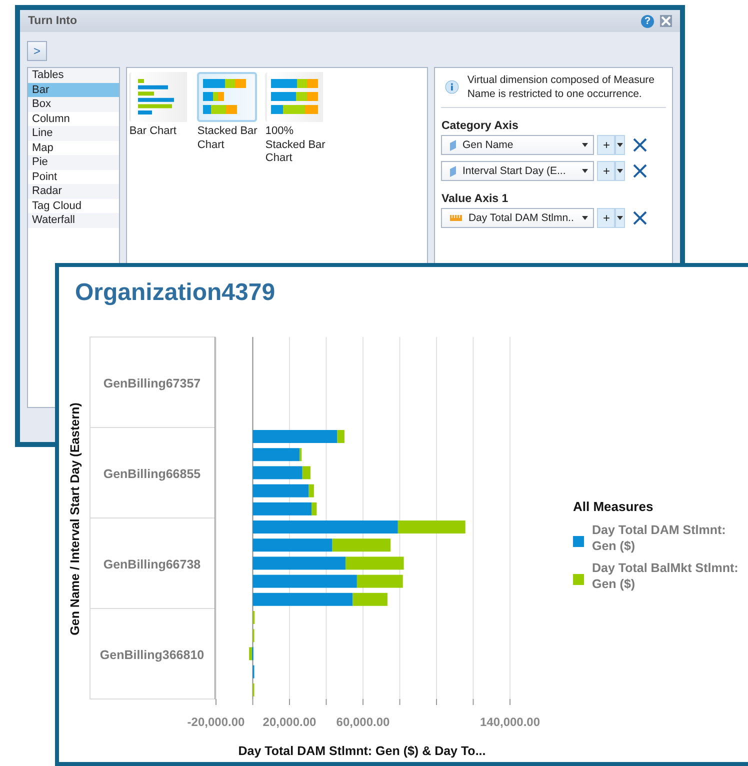 The image size is (748, 766). What do you see at coordinates (613, 506) in the screenshot?
I see `legend-title: All Measures` at bounding box center [613, 506].